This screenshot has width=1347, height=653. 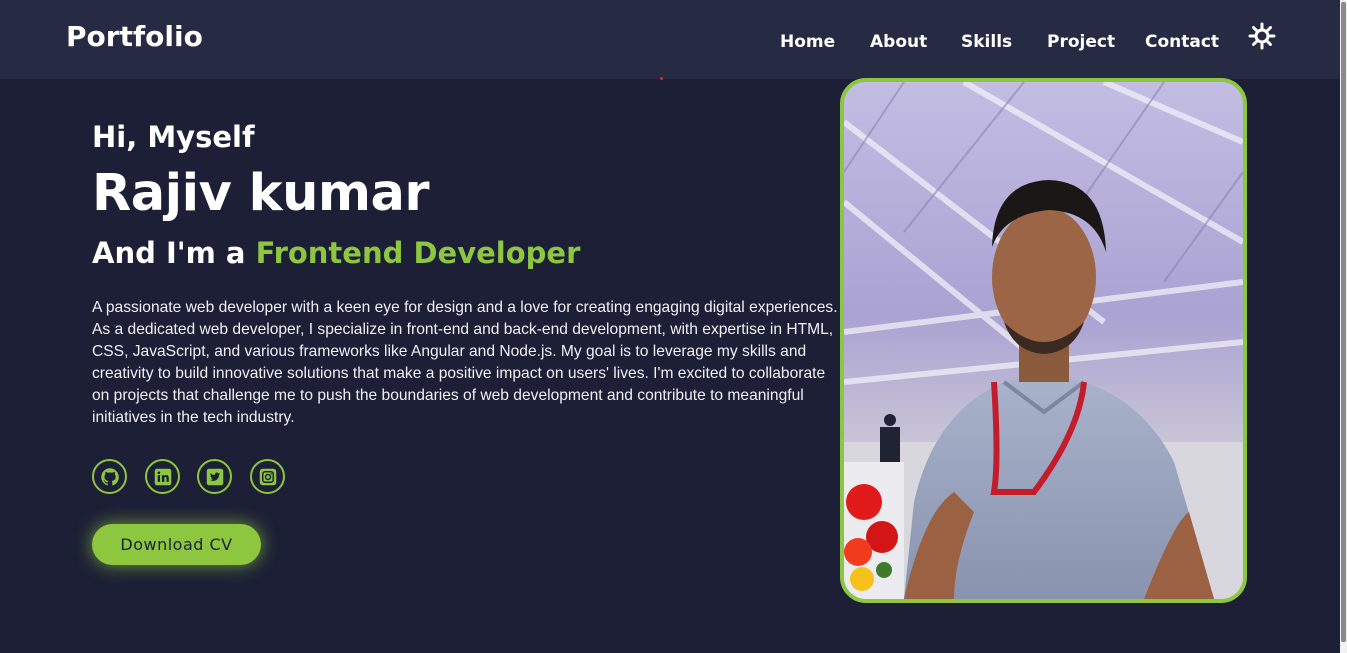 I want to click on twitter-icon, so click(x=214, y=476).